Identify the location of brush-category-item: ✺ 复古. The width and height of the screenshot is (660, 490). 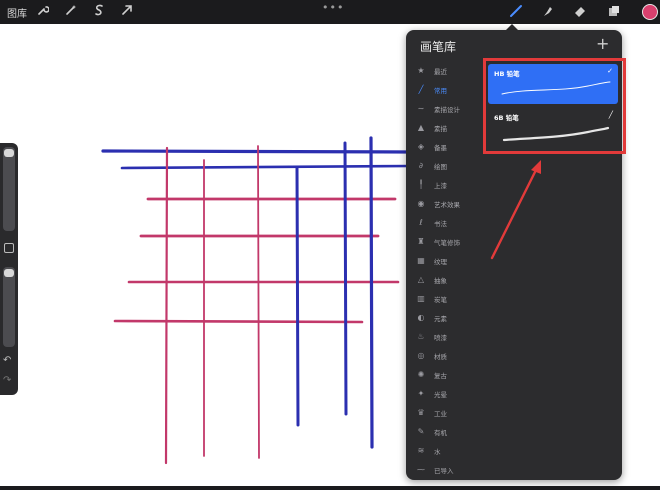
(444, 375).